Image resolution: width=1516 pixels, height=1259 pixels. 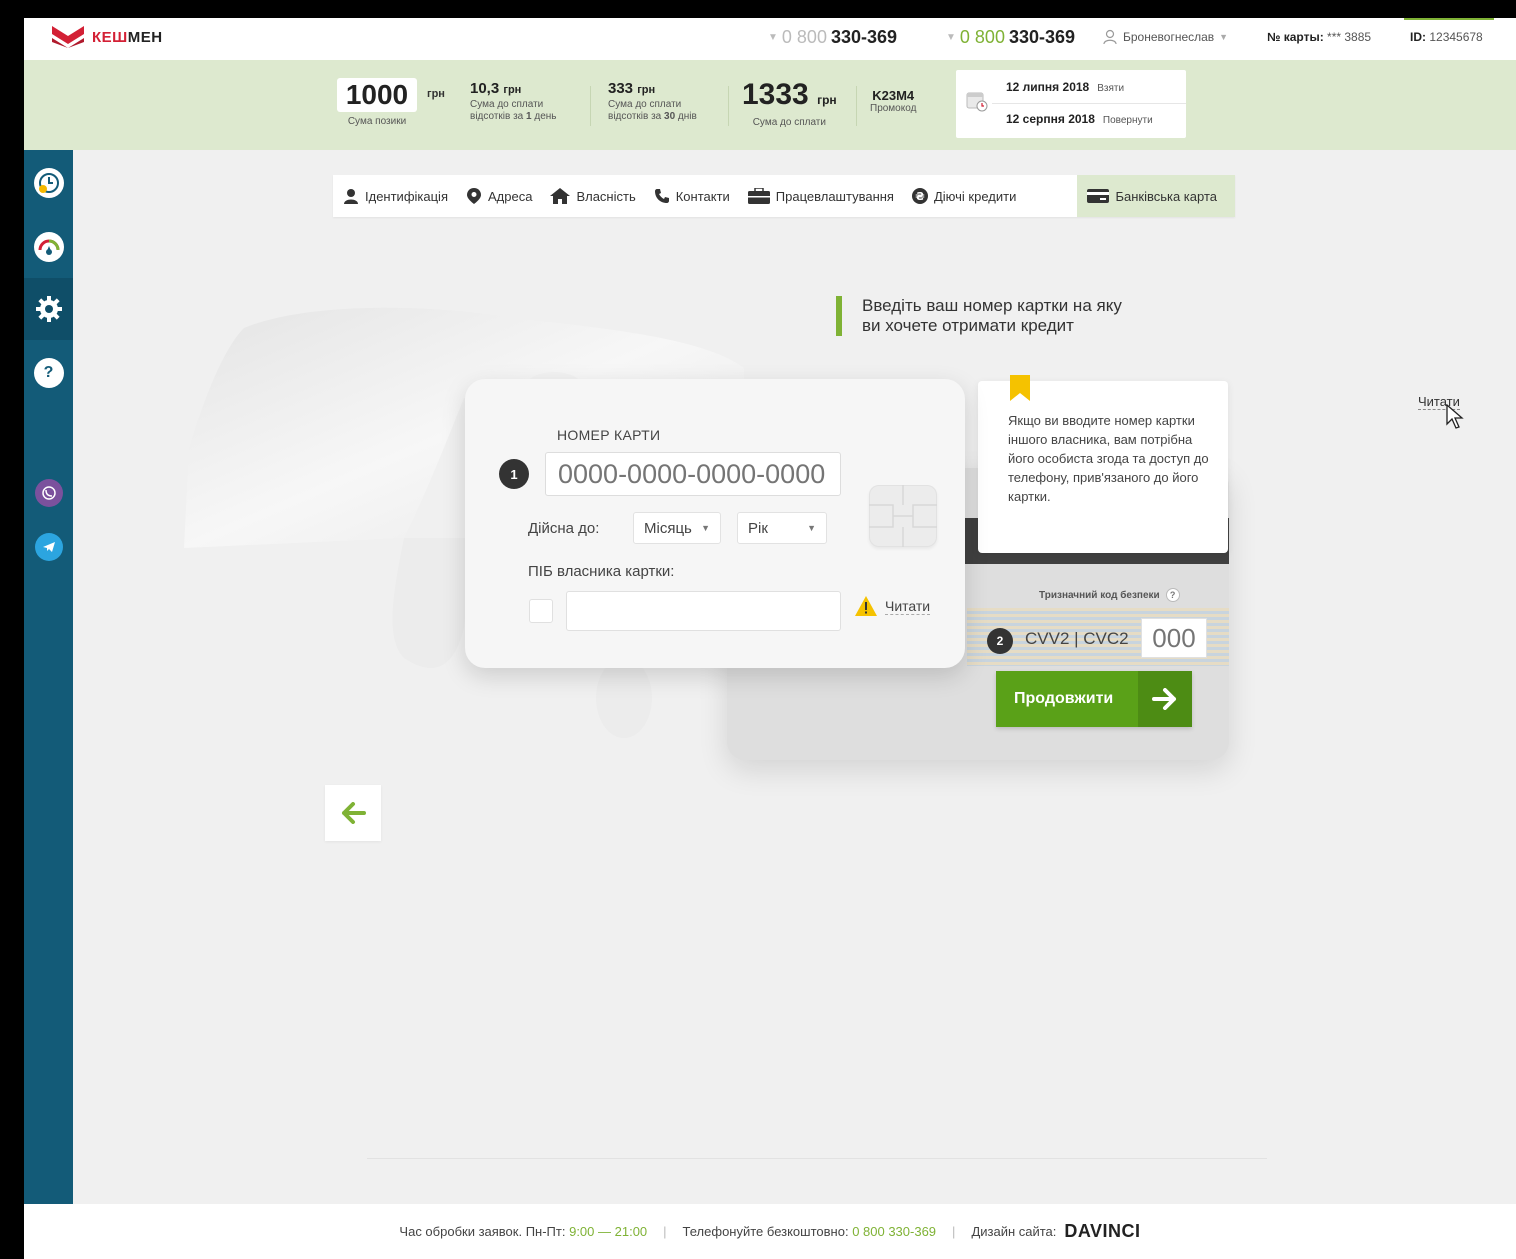 What do you see at coordinates (48, 677) in the screenshot?
I see `sidebar: ?` at bounding box center [48, 677].